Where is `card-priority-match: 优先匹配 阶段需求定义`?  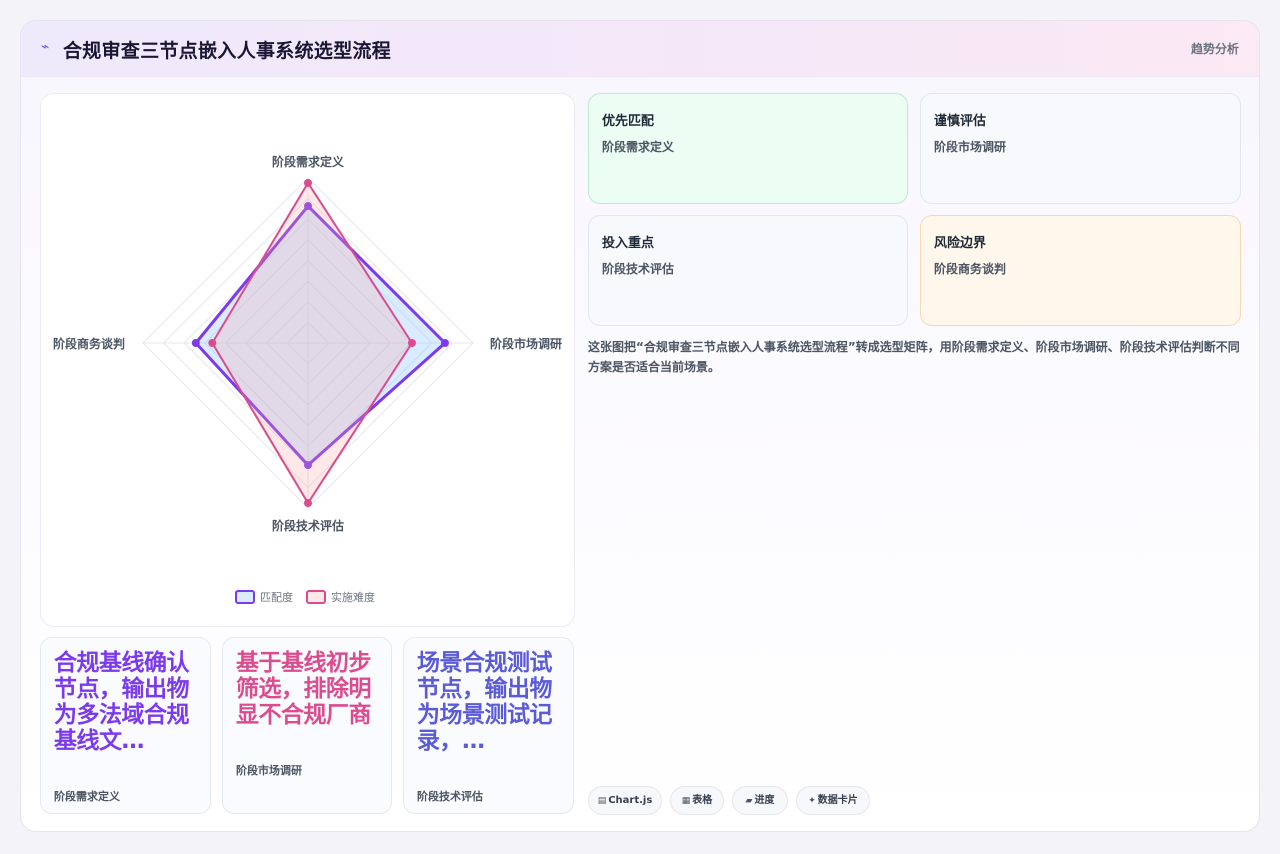
card-priority-match: 优先匹配 阶段需求定义 is located at coordinates (748, 148).